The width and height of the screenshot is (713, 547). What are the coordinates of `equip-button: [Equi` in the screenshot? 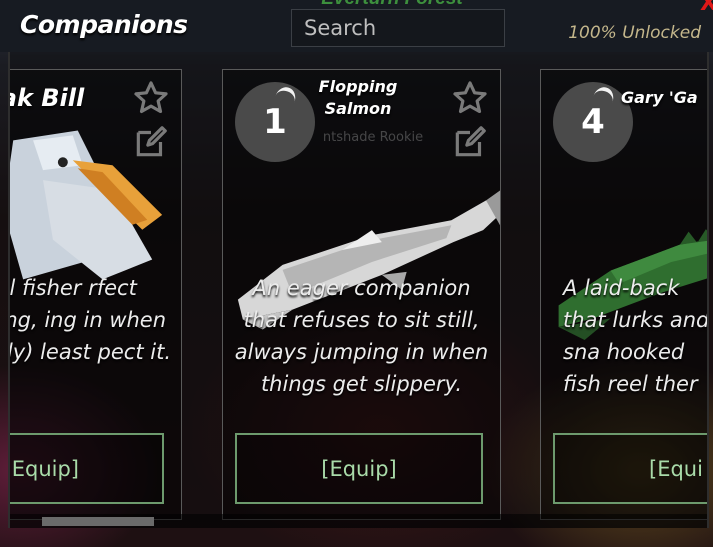 It's located at (630, 468).